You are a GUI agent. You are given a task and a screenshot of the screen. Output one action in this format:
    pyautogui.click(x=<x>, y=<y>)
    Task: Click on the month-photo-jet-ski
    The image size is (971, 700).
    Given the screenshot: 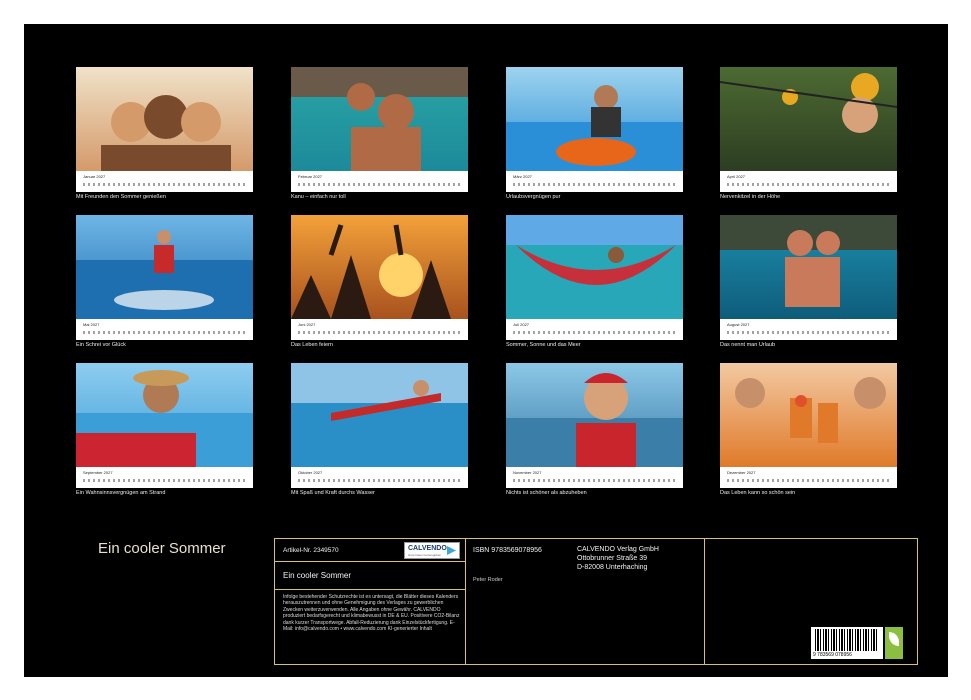 What is the action you would take?
    pyautogui.click(x=594, y=119)
    